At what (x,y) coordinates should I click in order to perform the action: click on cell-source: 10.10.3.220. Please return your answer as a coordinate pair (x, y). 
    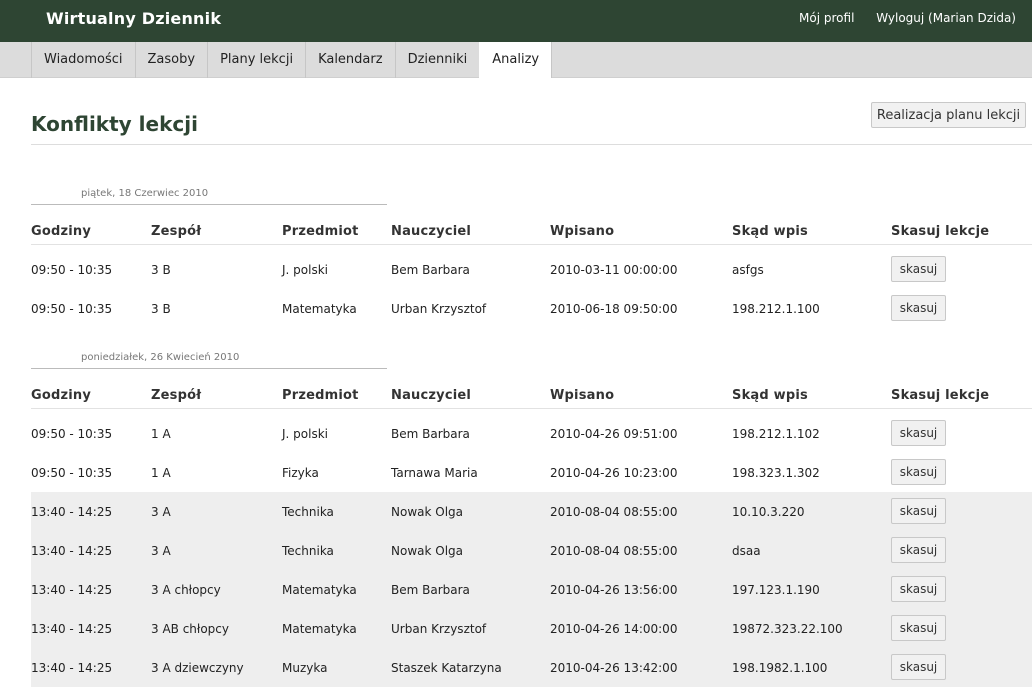
    Looking at the image, I should click on (768, 512).